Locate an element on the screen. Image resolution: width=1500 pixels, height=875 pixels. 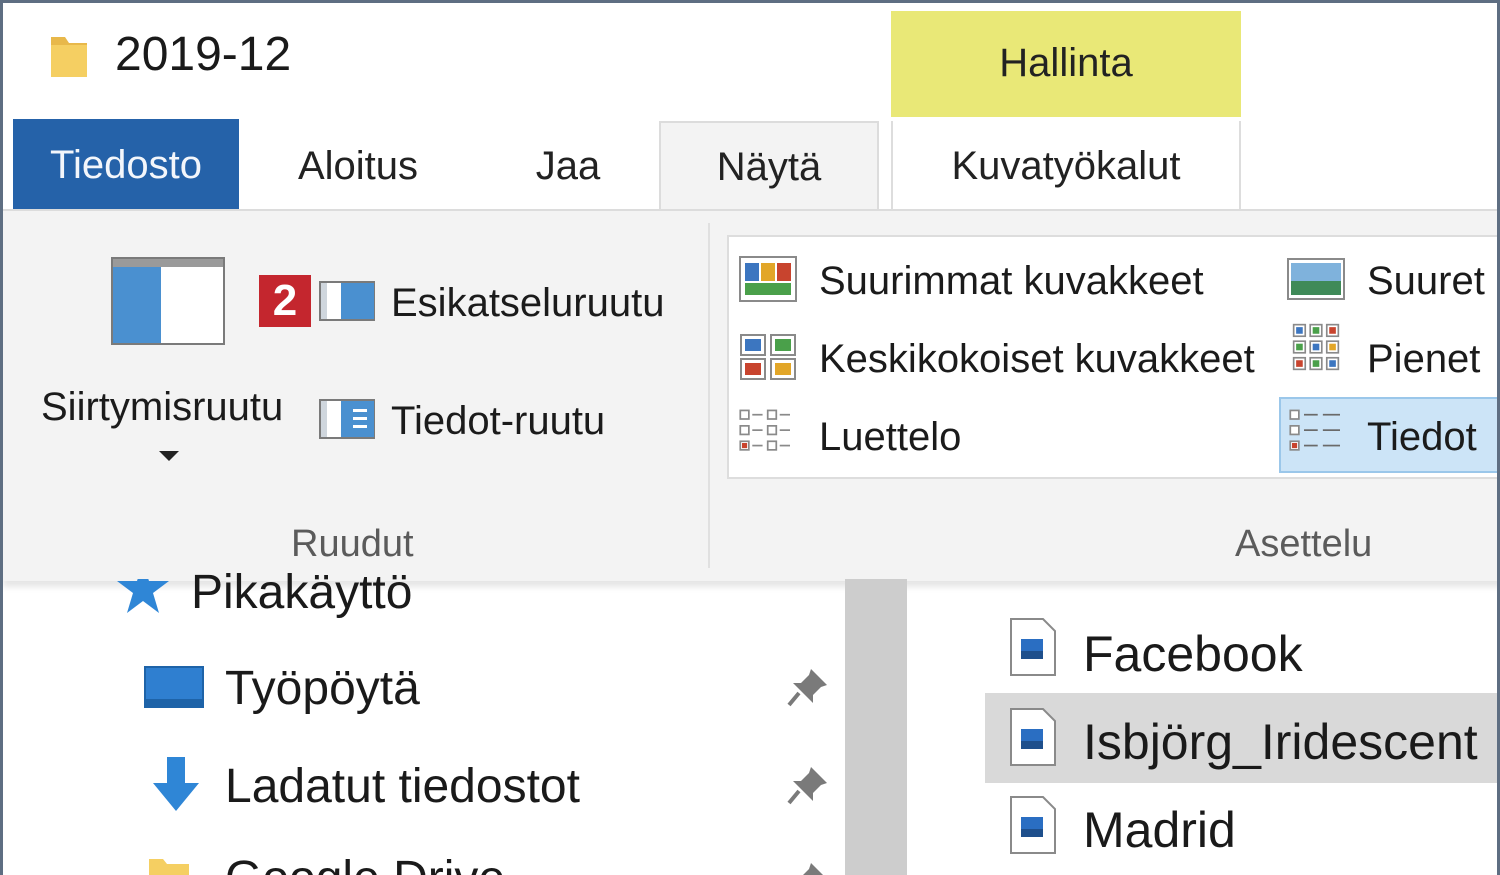
group-label-panes: Ruudut is located at coordinates (352, 544).